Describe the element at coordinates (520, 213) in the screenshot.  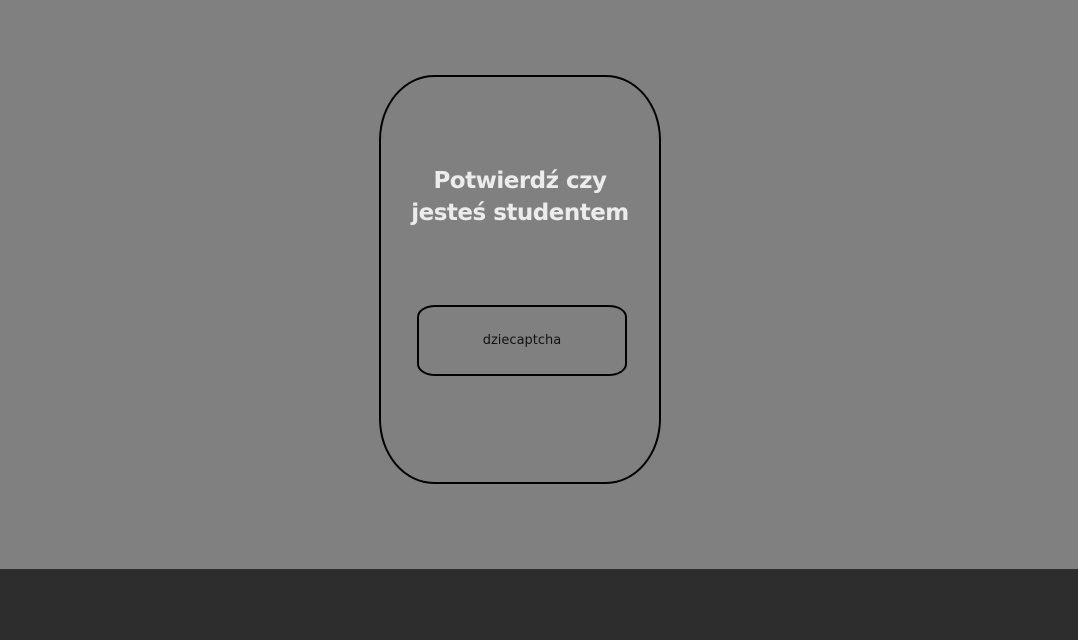
I see `title-line-2: jesteś studentem` at that location.